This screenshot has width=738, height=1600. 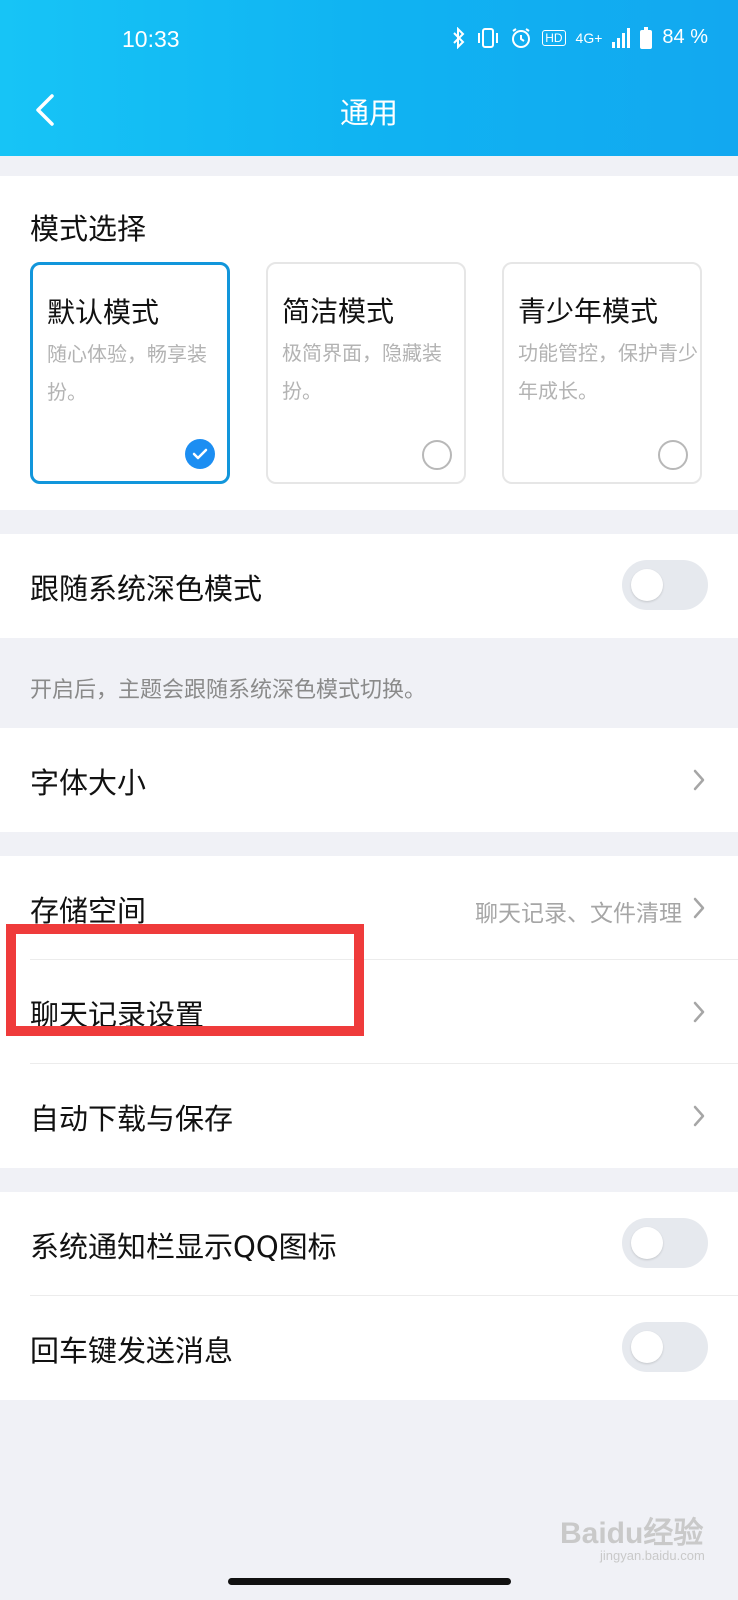 I want to click on mode-desc: 功能管控，保护青少年成长。, so click(x=608, y=372).